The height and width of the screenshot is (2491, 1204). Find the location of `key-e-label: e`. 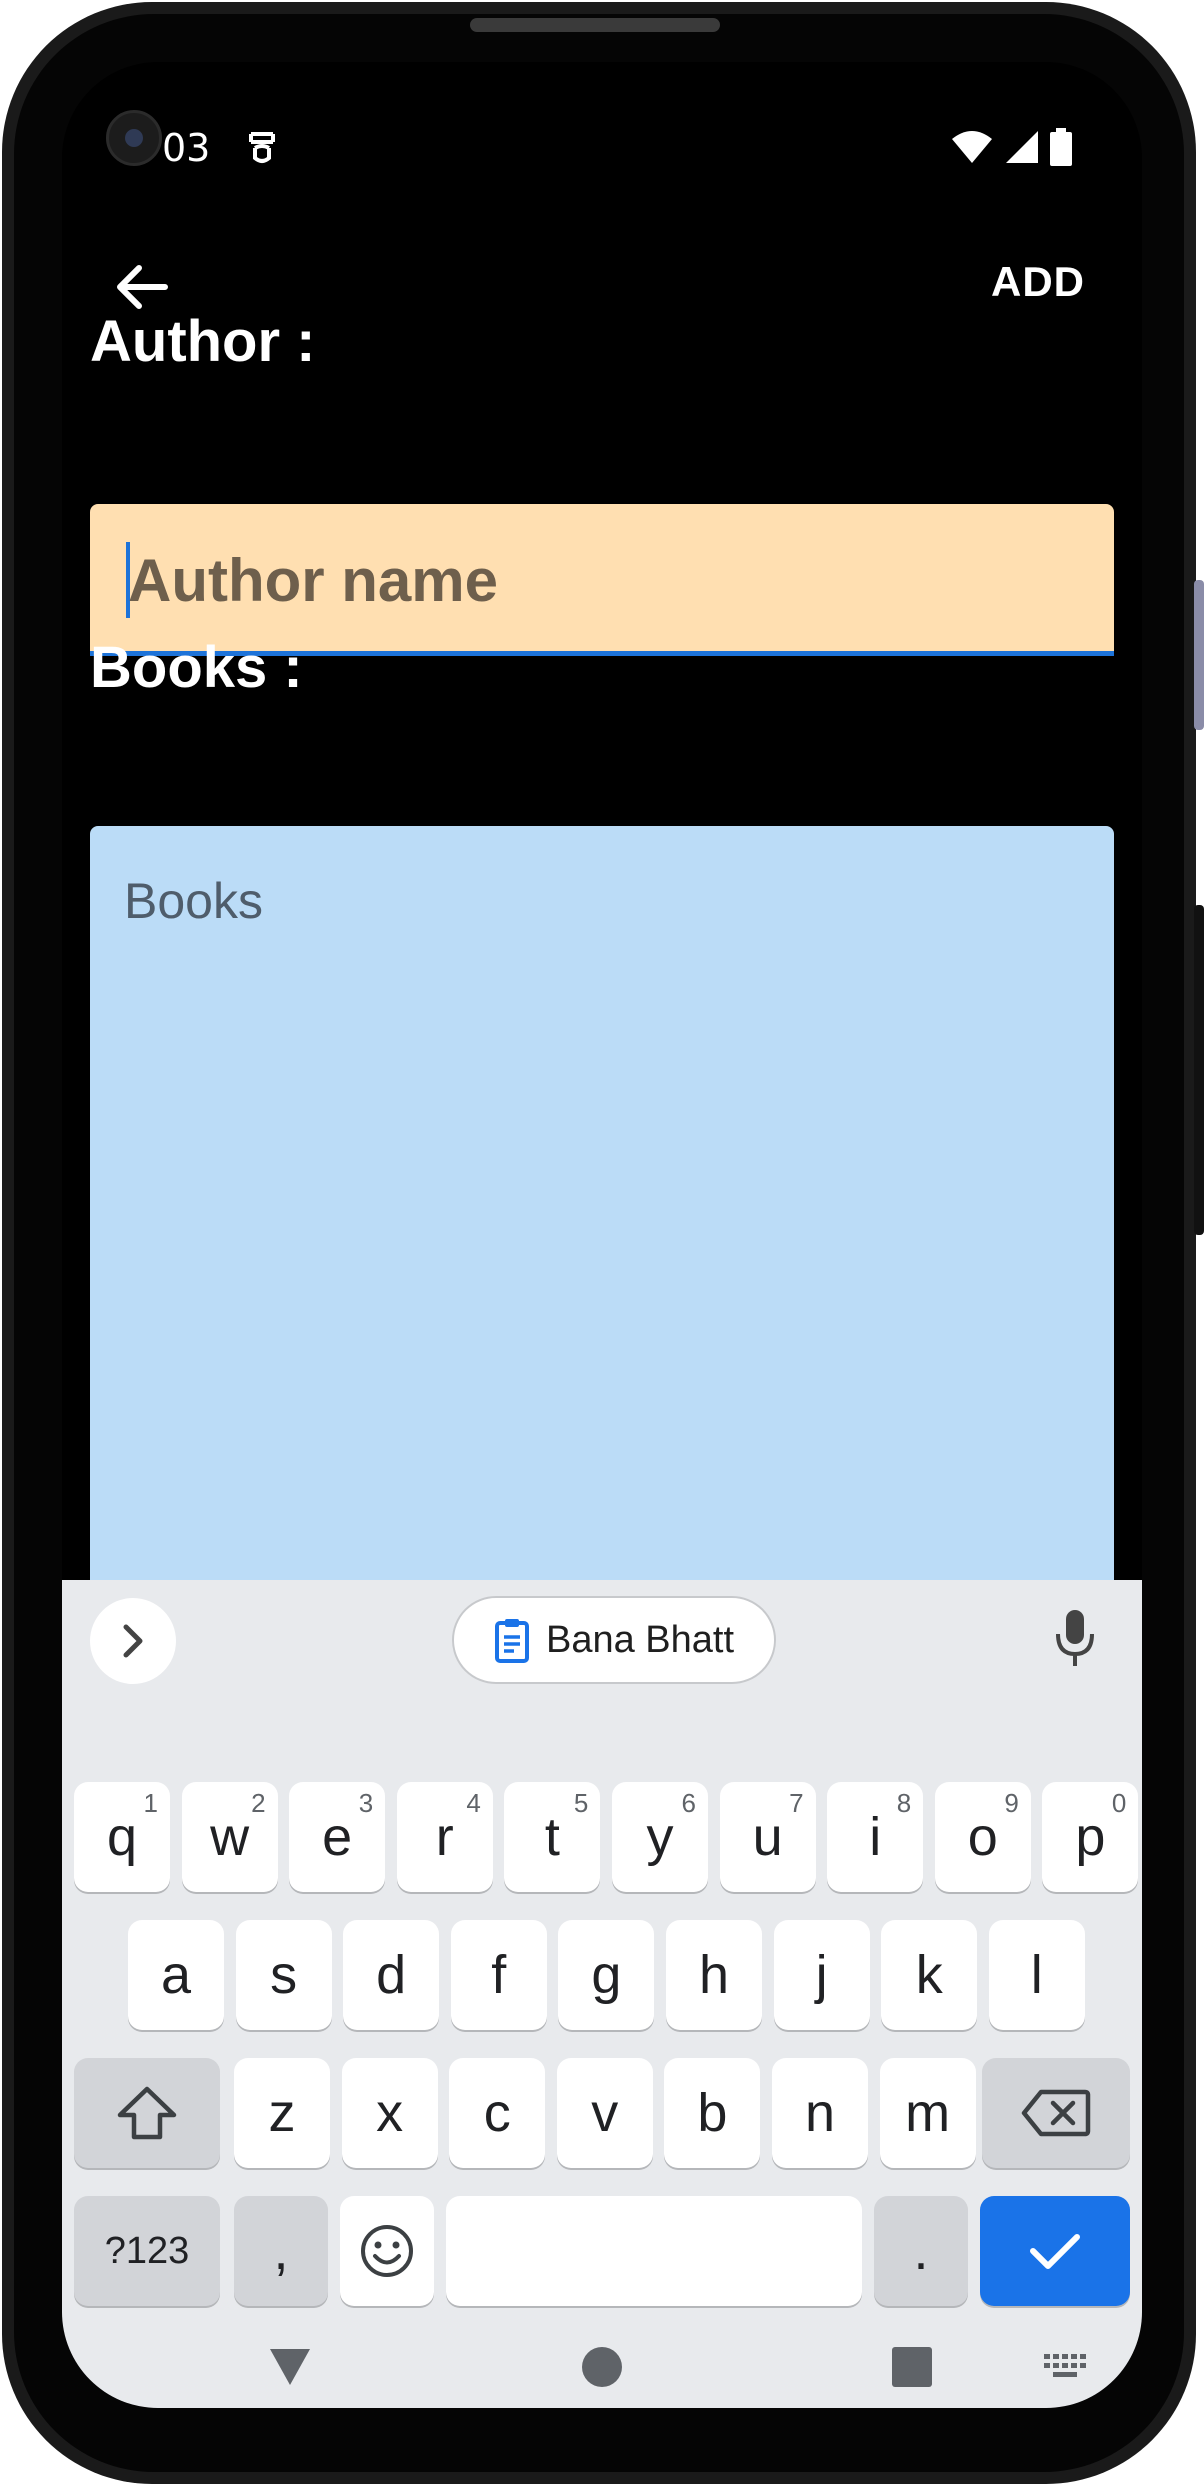

key-e-label: e is located at coordinates (337, 1837).